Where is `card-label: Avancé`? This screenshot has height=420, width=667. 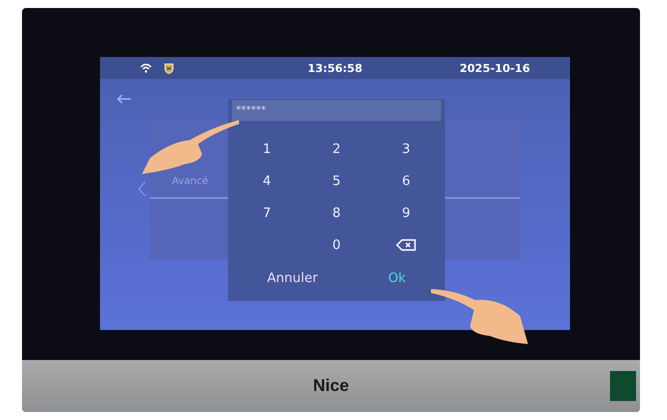 card-label: Avancé is located at coordinates (190, 181).